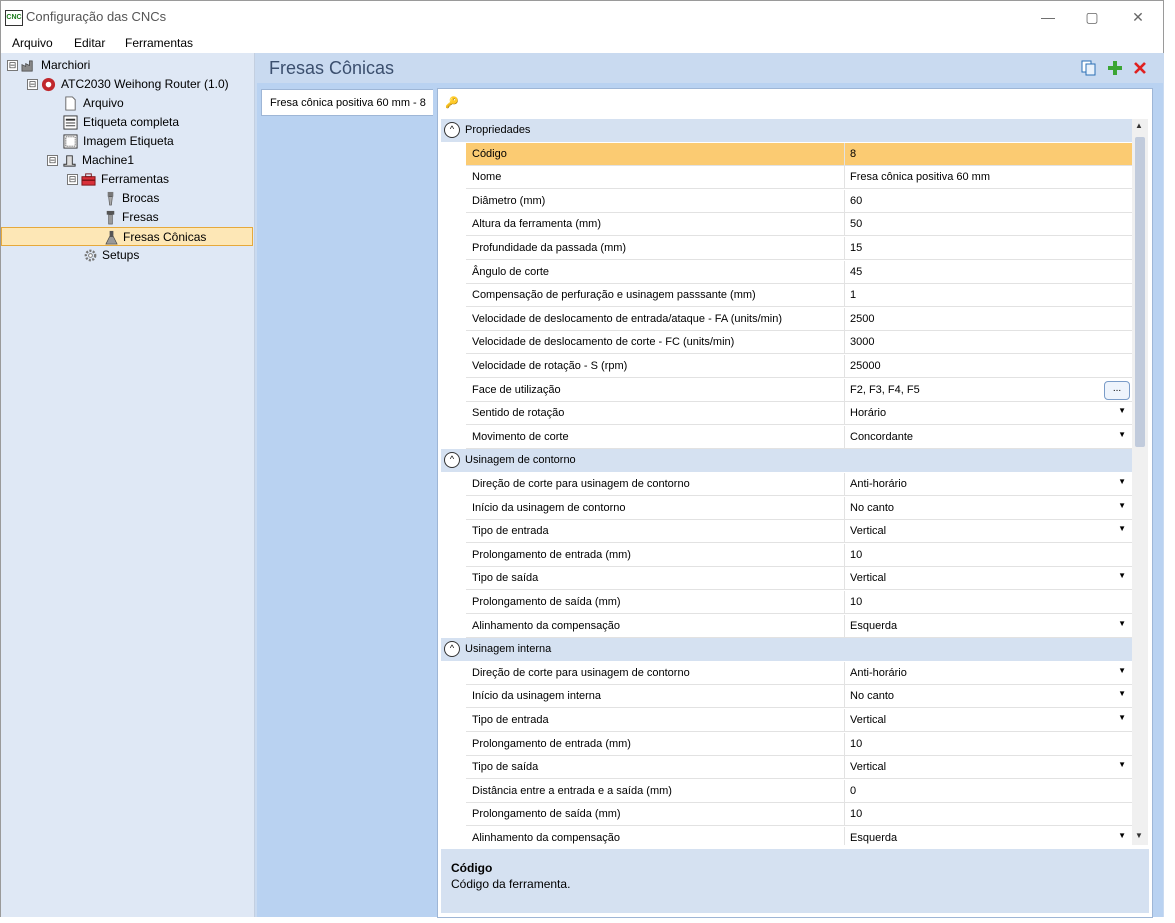  Describe the element at coordinates (868, 413) in the screenshot. I see `property-value: Horário` at that location.